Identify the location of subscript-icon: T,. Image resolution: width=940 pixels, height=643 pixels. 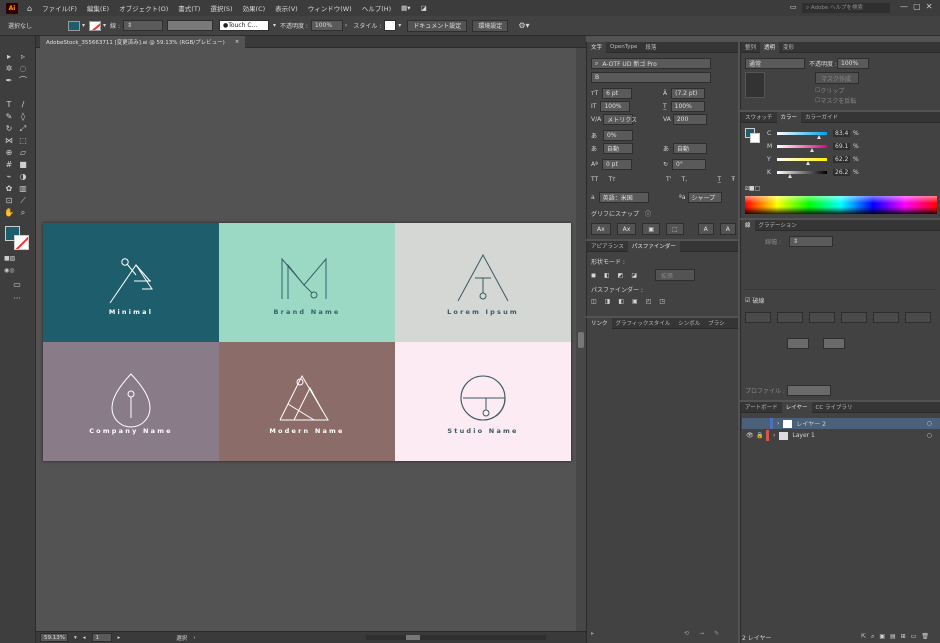
(685, 179).